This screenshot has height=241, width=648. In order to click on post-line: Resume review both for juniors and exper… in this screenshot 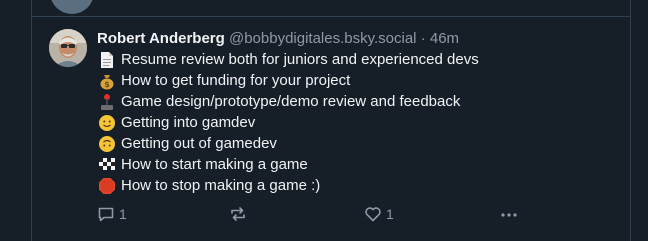, I will do `click(358, 59)`.